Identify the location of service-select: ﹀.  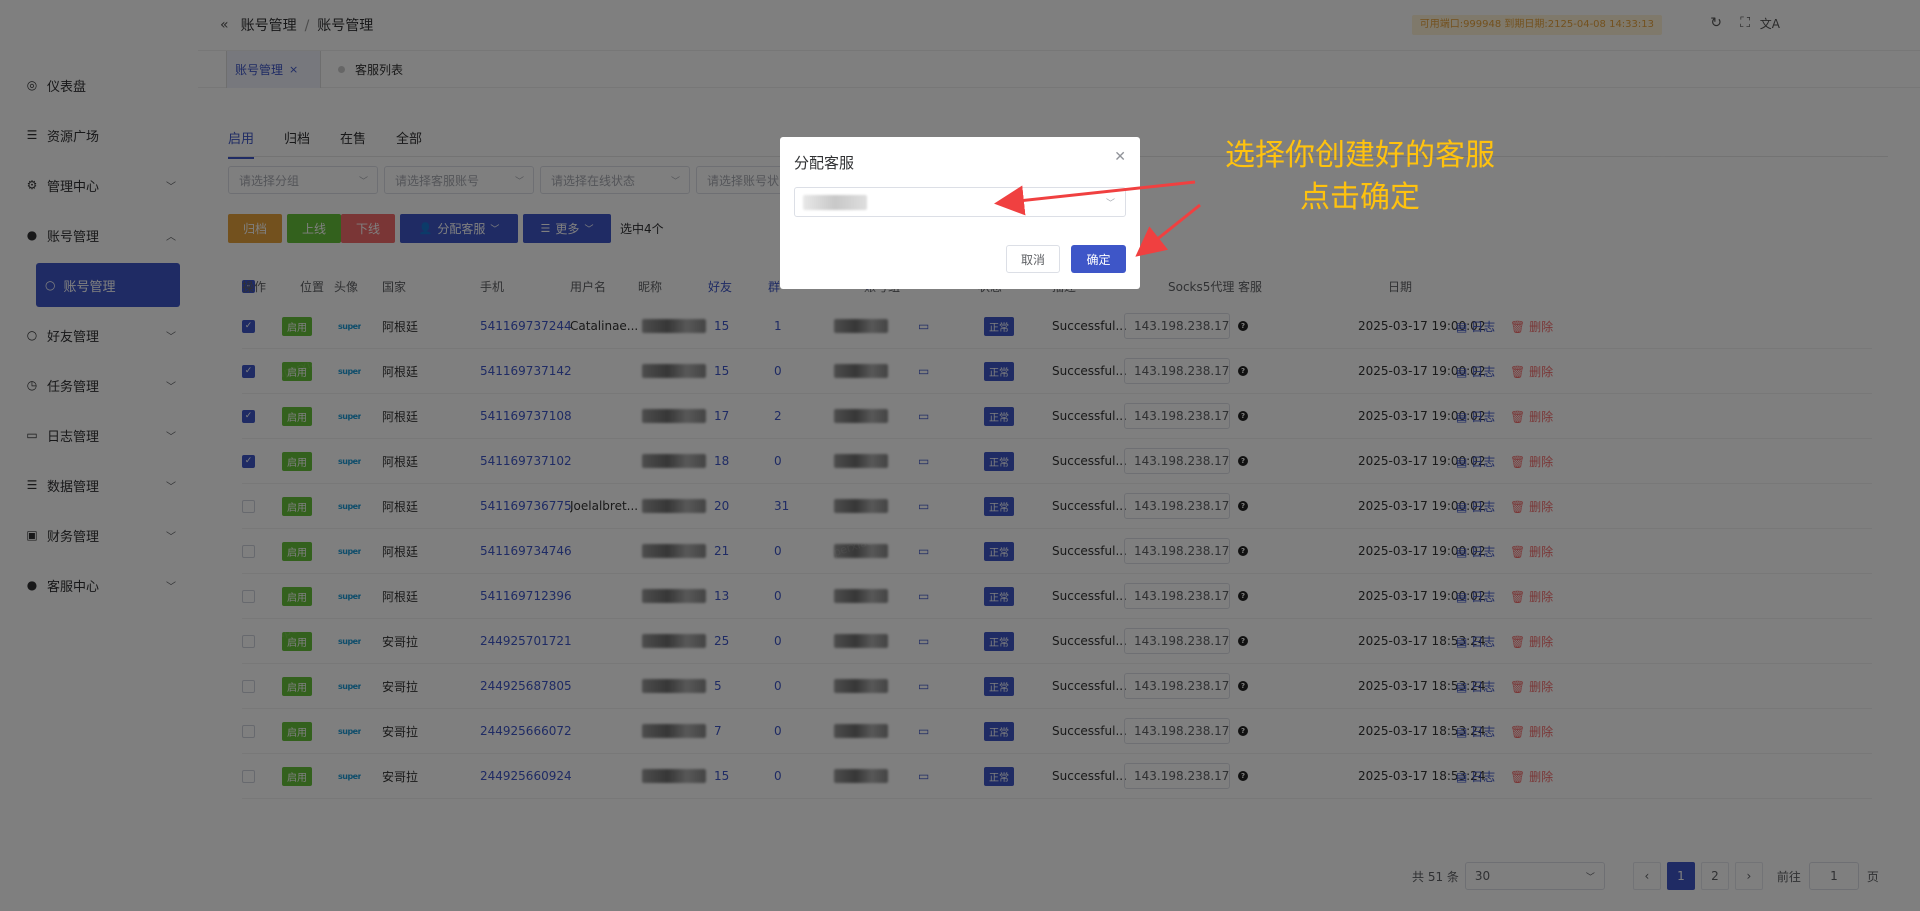
(960, 202).